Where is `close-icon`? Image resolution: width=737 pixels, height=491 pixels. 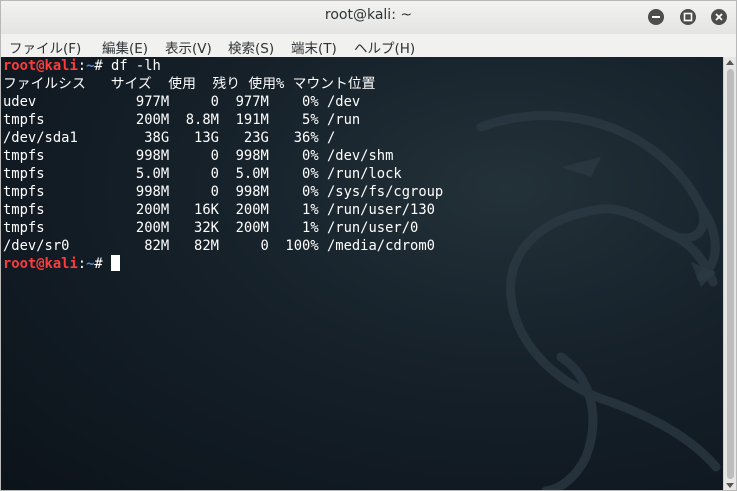 close-icon is located at coordinates (719, 17).